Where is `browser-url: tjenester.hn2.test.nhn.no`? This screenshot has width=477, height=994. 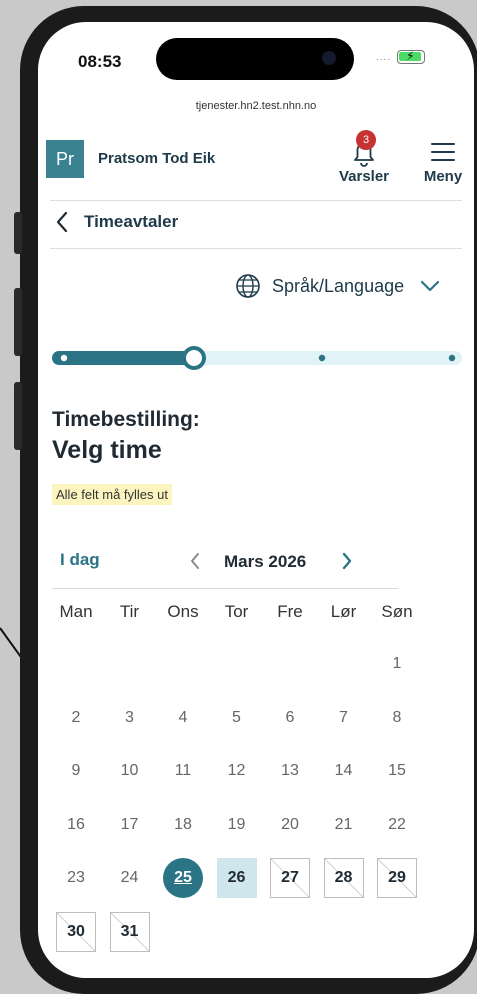
browser-url: tjenester.hn2.test.nhn.no is located at coordinates (256, 106).